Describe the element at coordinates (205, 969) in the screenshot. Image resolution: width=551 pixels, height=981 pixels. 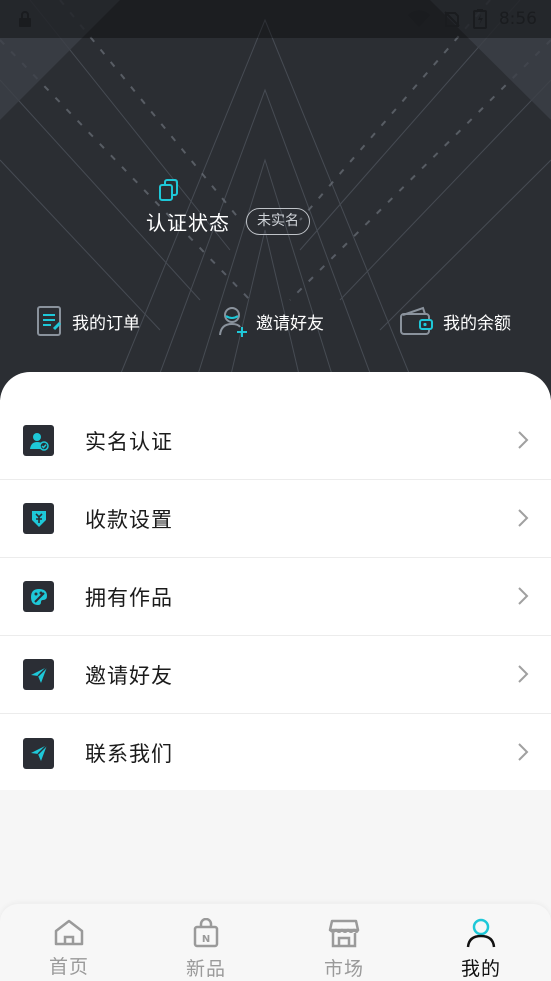
I see `tab-label: 新品` at that location.